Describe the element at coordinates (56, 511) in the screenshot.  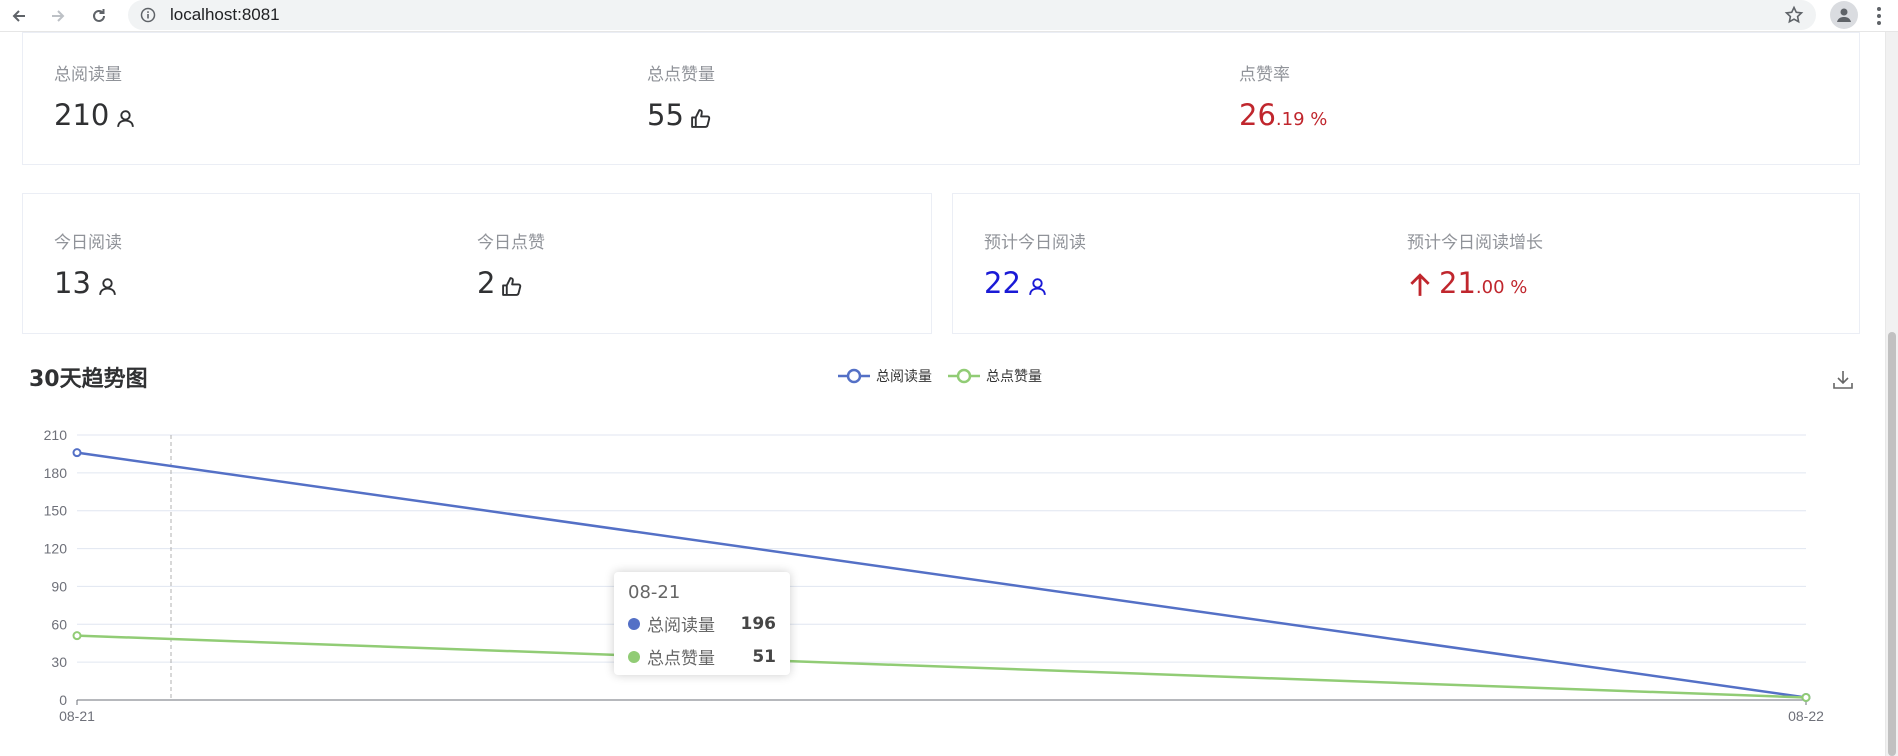
I see `y-tick-label: 150` at that location.